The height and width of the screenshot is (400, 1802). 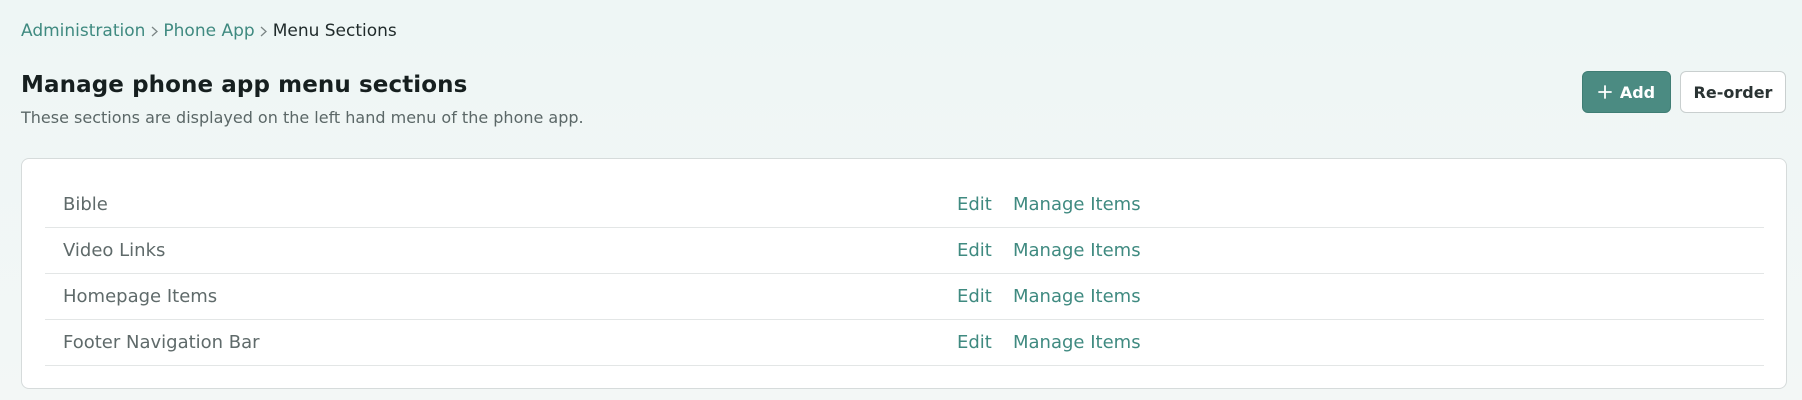 What do you see at coordinates (161, 342) in the screenshot?
I see `section-name: Footer Navigation Bar` at bounding box center [161, 342].